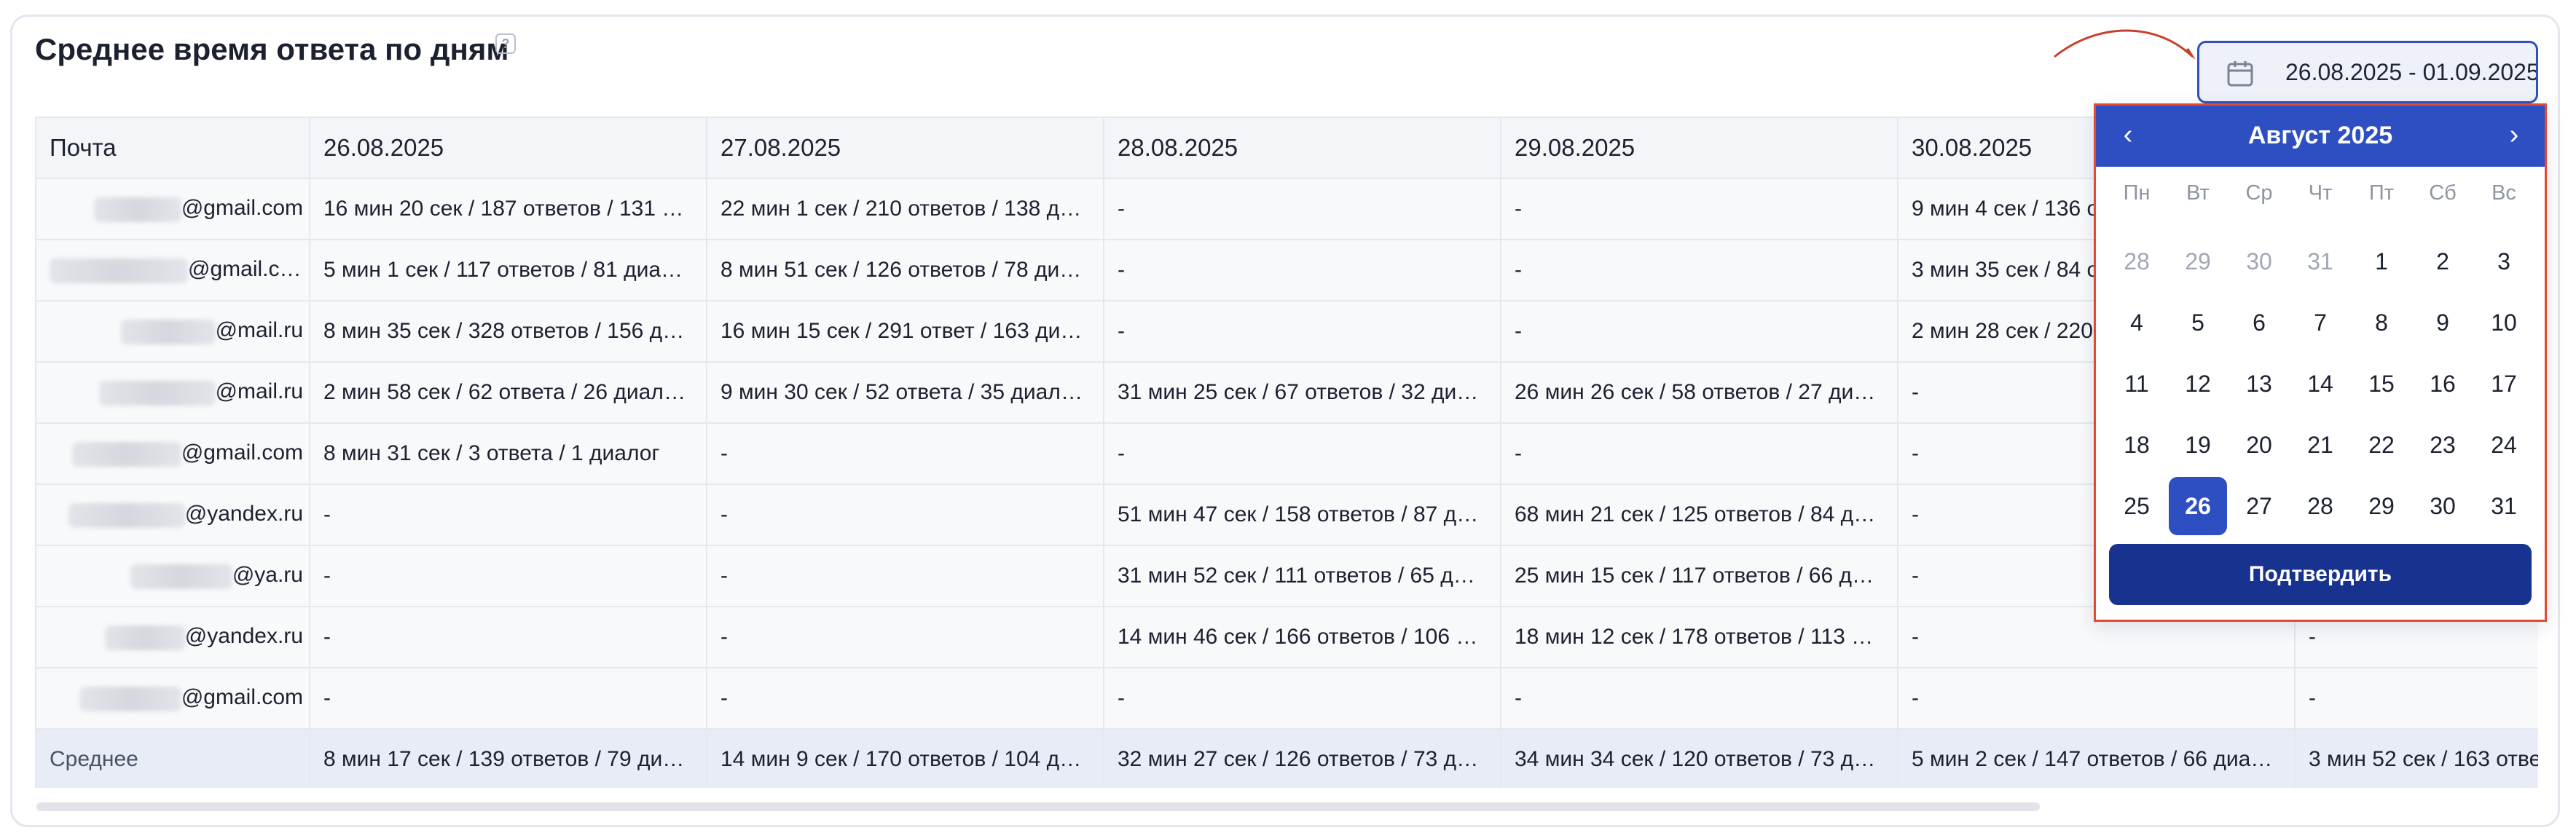 The height and width of the screenshot is (833, 2576). What do you see at coordinates (259, 330) in the screenshot?
I see `email-domain: @mail.ru` at bounding box center [259, 330].